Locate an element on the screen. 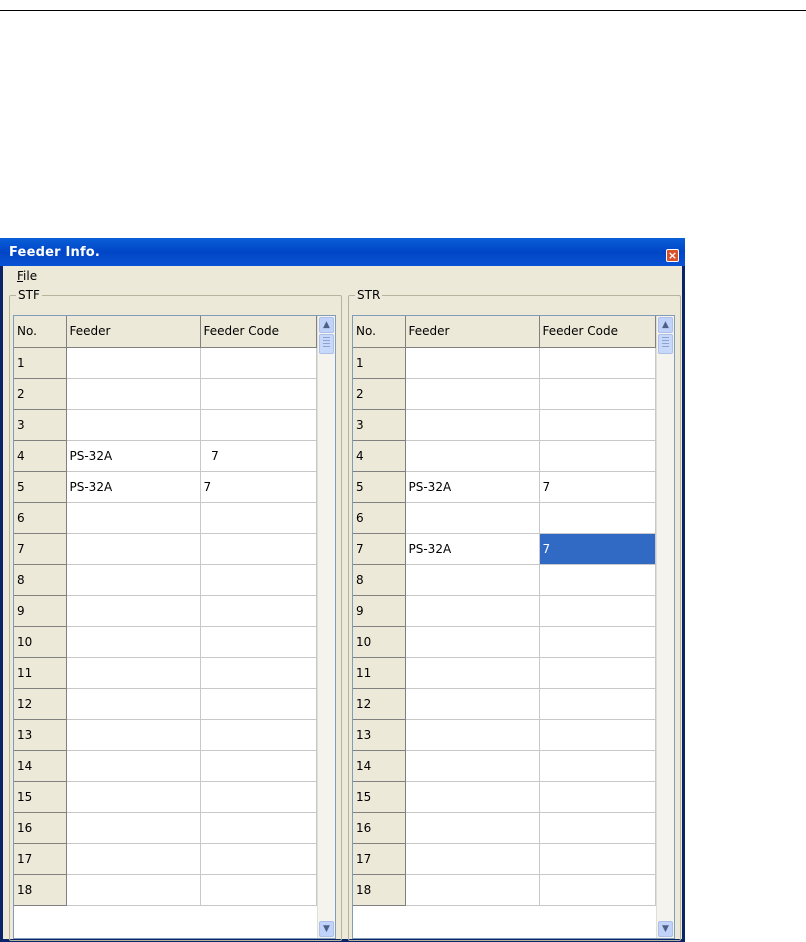  stf-scrollbar: ▲ ▼ is located at coordinates (326, 627).